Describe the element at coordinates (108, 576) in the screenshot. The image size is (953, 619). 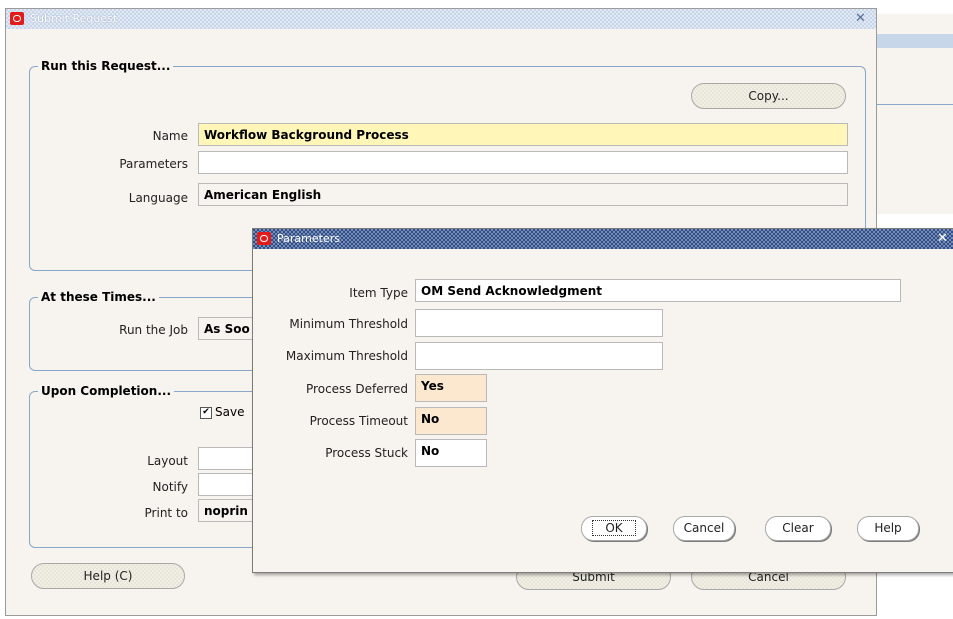
I see `help-button: Help (C)` at that location.